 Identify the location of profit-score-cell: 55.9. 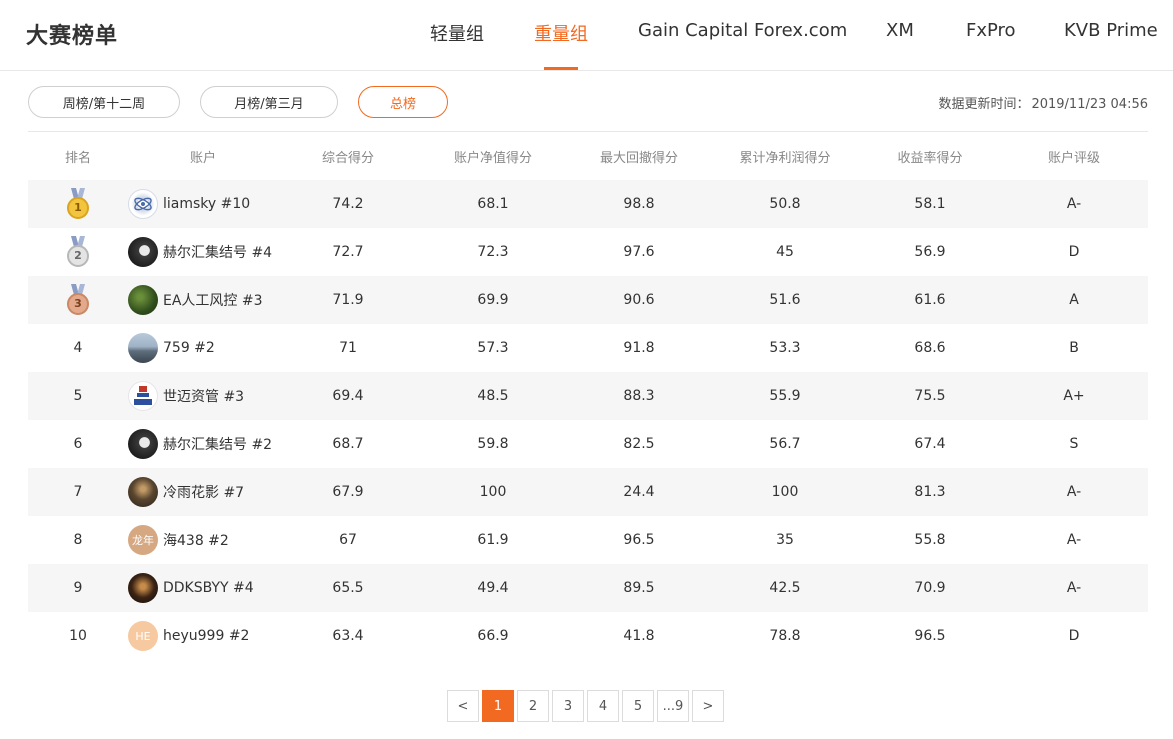
(785, 396).